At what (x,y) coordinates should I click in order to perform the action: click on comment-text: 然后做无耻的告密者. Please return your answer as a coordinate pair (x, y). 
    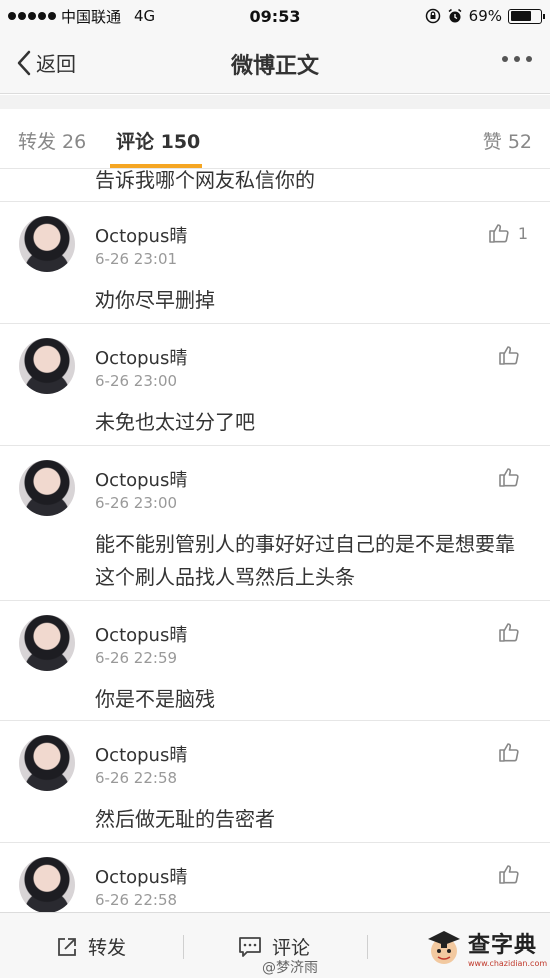
    Looking at the image, I should click on (185, 819).